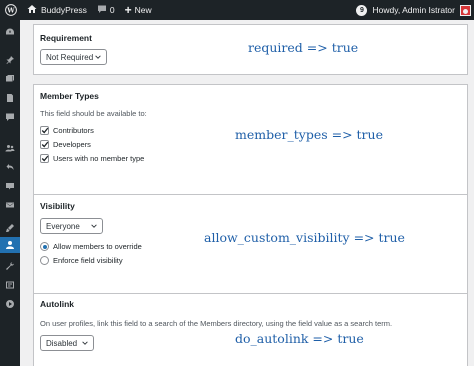 This screenshot has height=366, width=474. I want to click on pages-icon, so click(10, 98).